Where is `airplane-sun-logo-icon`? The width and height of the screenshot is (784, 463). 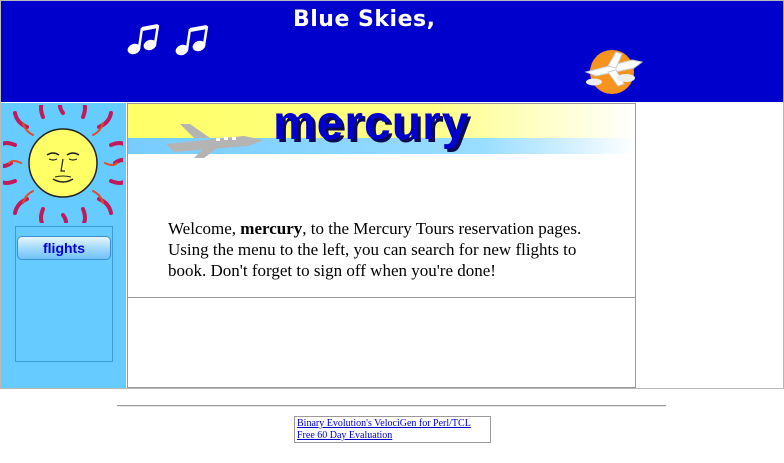
airplane-sun-logo-icon is located at coordinates (614, 72).